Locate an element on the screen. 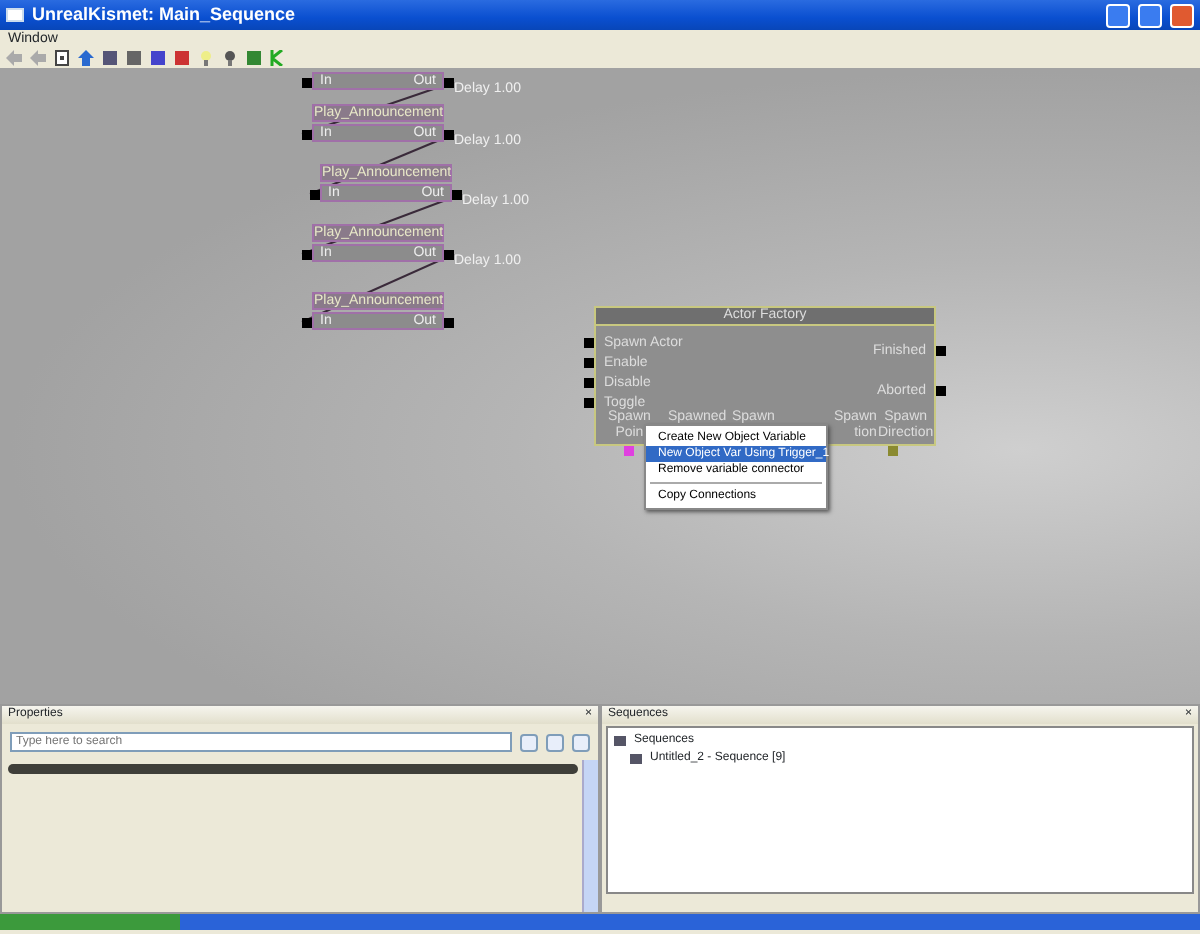  bulb-icon is located at coordinates (206, 58).